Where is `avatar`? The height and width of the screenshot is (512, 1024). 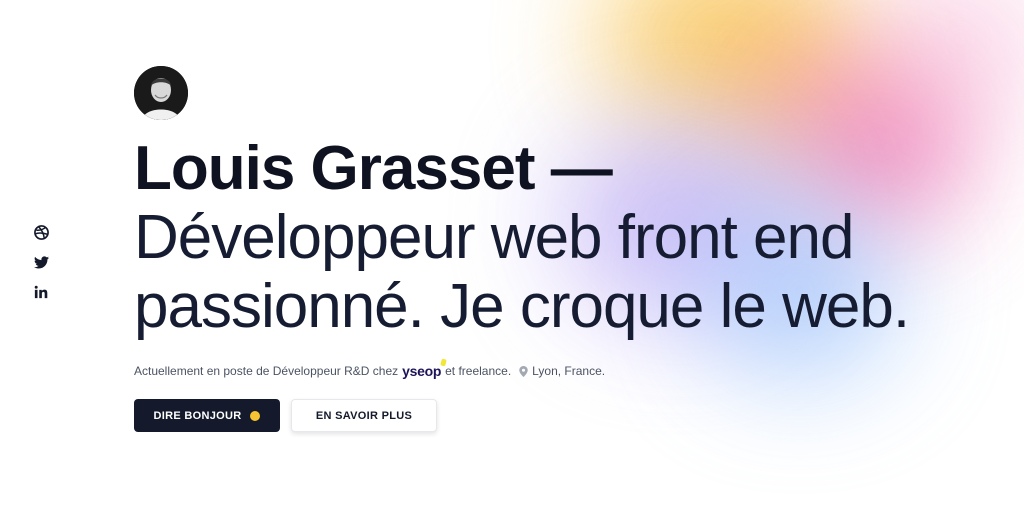
avatar is located at coordinates (161, 93).